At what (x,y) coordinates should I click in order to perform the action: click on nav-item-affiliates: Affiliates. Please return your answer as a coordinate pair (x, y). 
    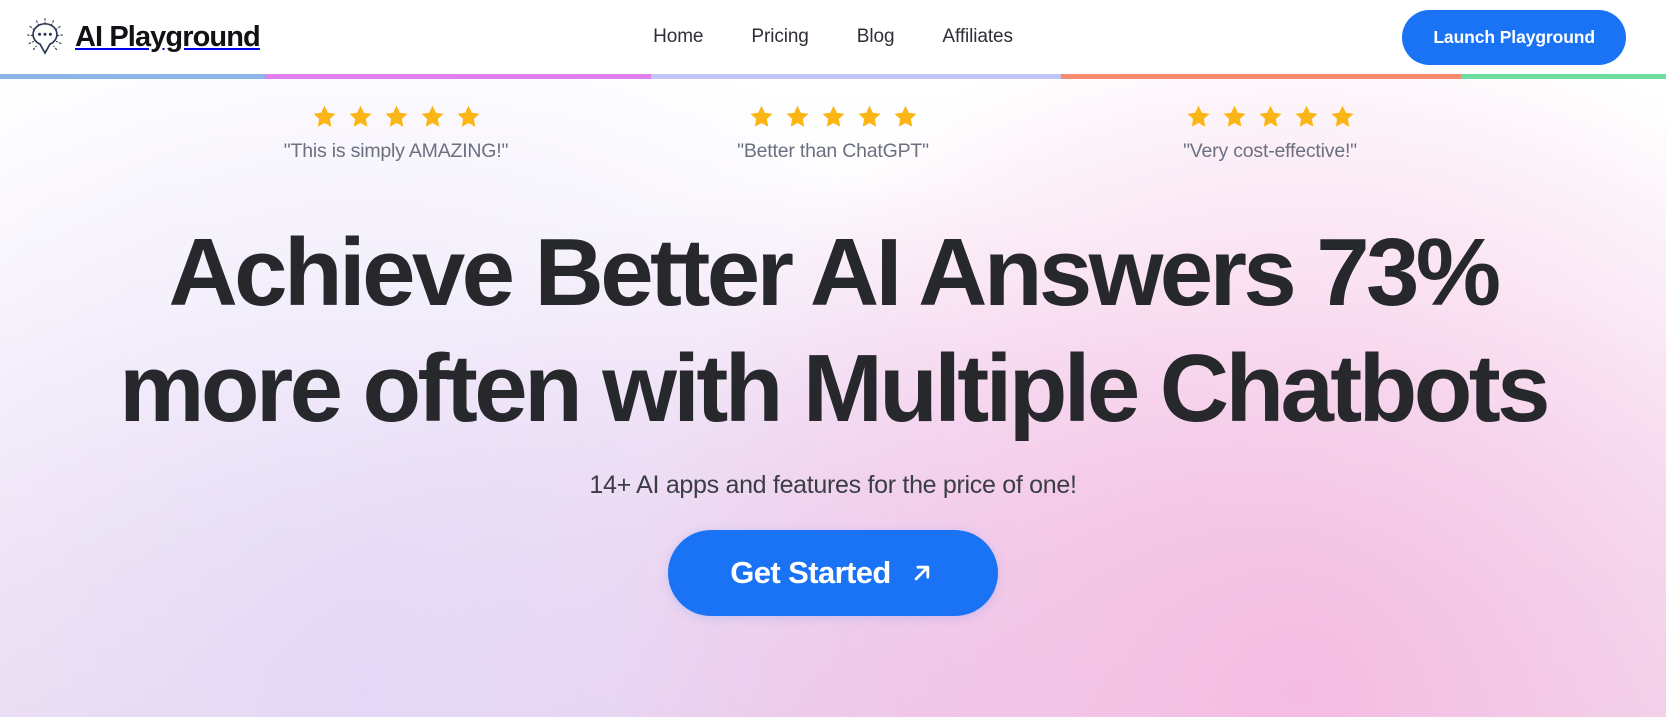
    Looking at the image, I should click on (977, 37).